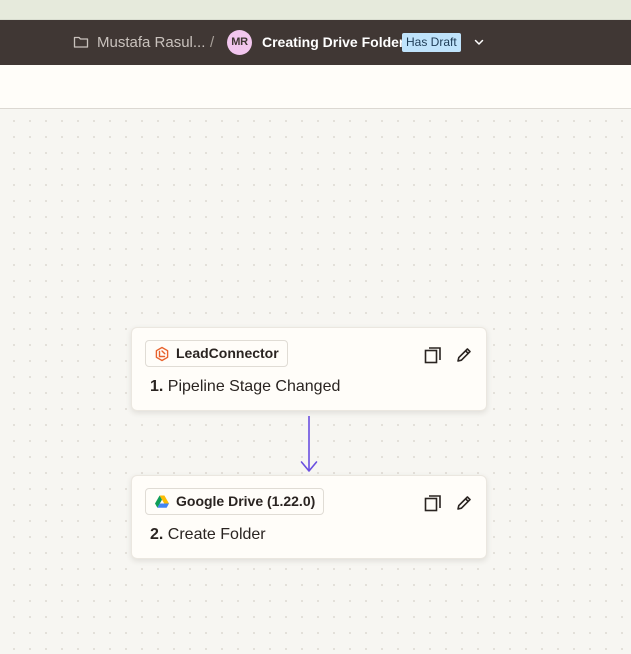  I want to click on browser-top-strip, so click(315, 10).